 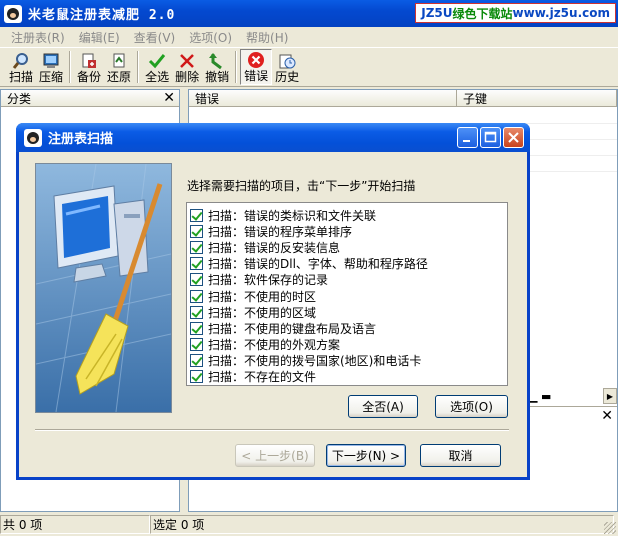 What do you see at coordinates (157, 77) in the screenshot?
I see `select-all-label: 全选` at bounding box center [157, 77].